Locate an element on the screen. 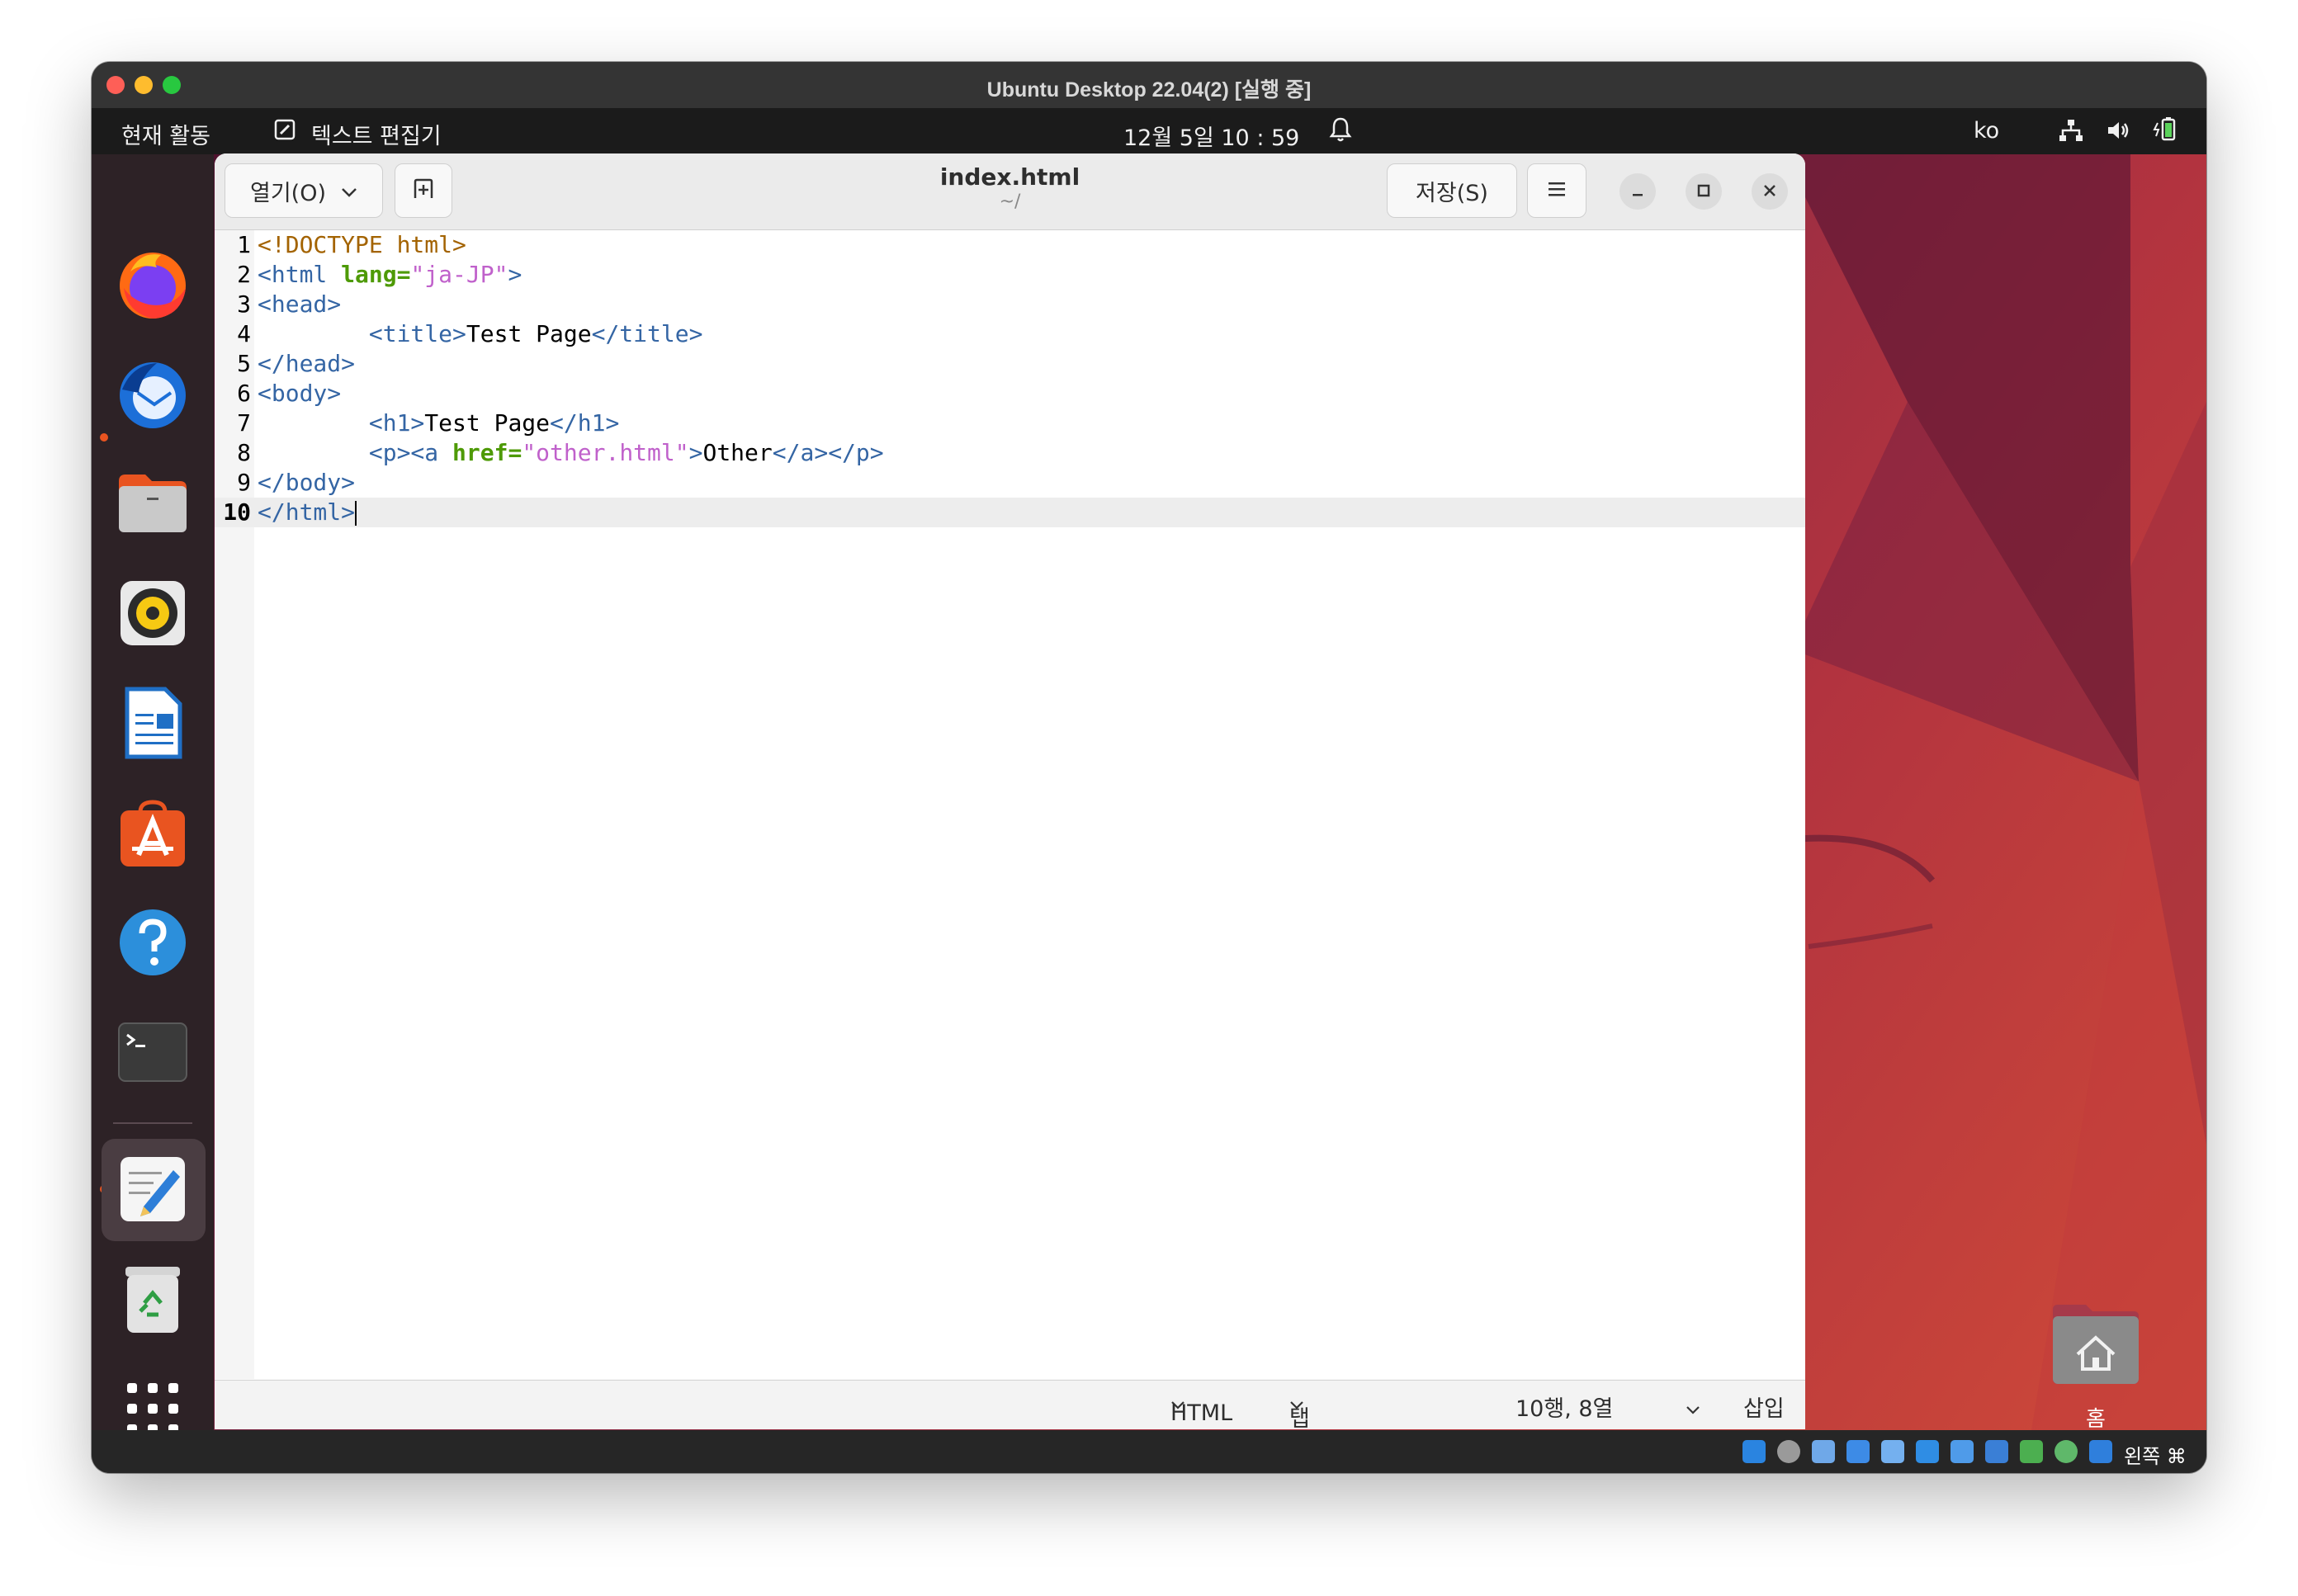 This screenshot has height=1596, width=2298. close-window-button is located at coordinates (1770, 191).